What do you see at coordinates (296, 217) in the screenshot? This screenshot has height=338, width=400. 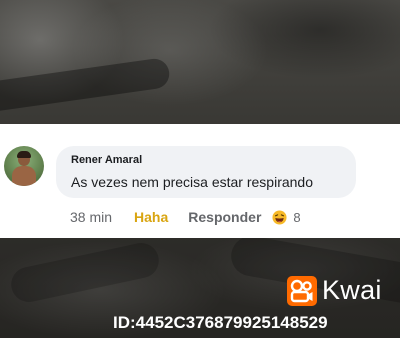 I see `reaction-count: 8` at bounding box center [296, 217].